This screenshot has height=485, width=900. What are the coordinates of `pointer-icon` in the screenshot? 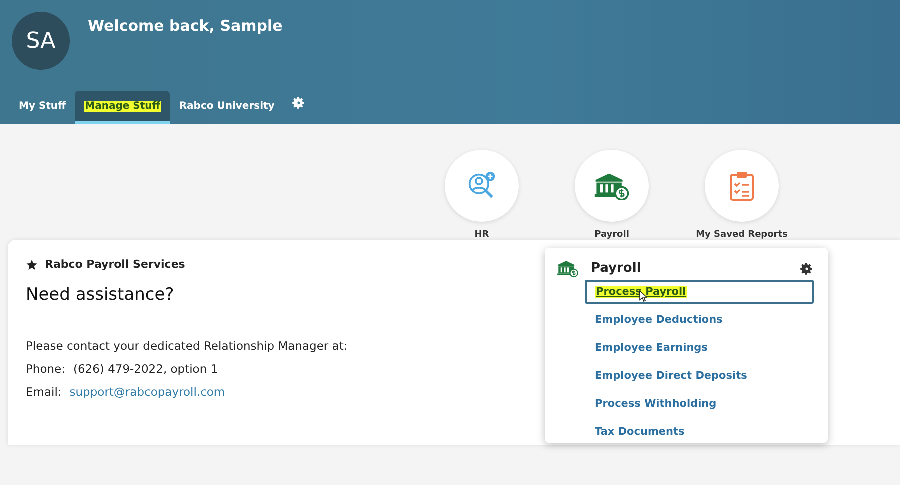 It's located at (643, 296).